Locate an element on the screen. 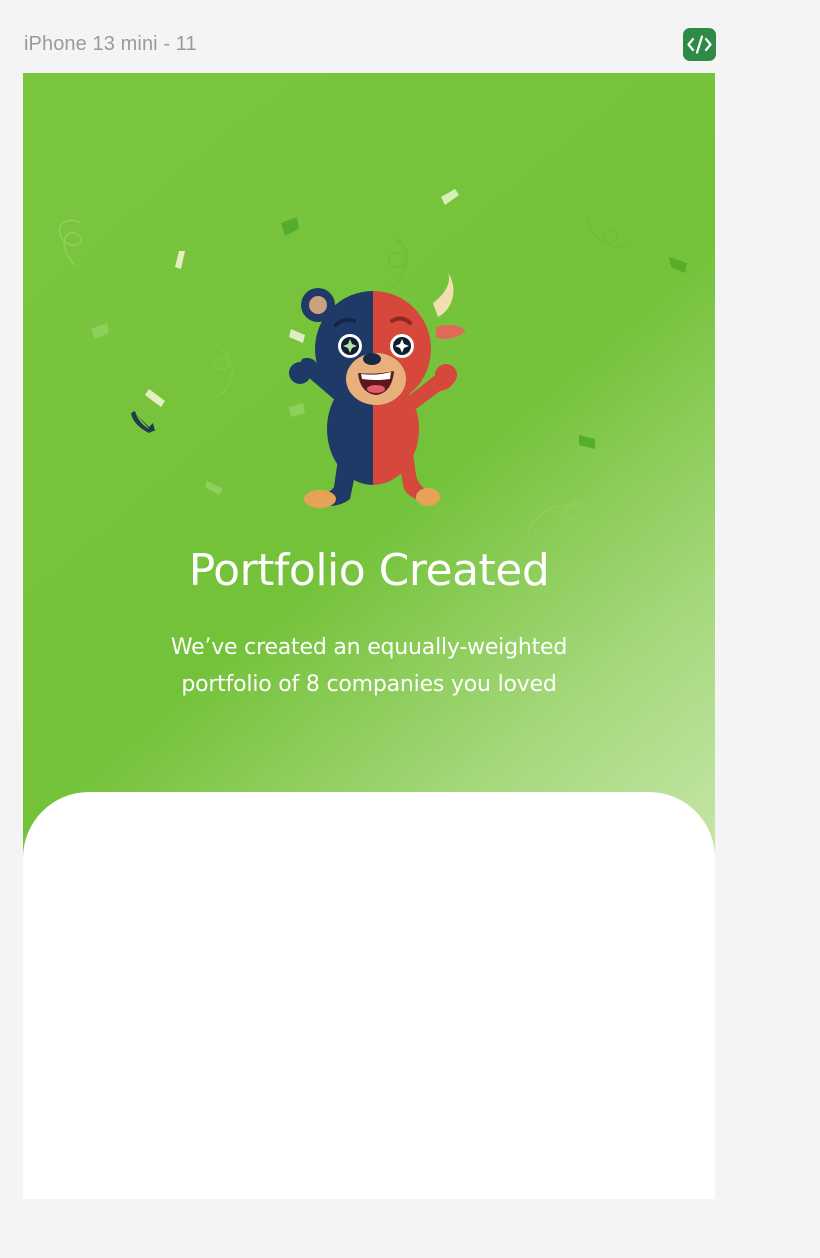  code-icon is located at coordinates (699, 44).